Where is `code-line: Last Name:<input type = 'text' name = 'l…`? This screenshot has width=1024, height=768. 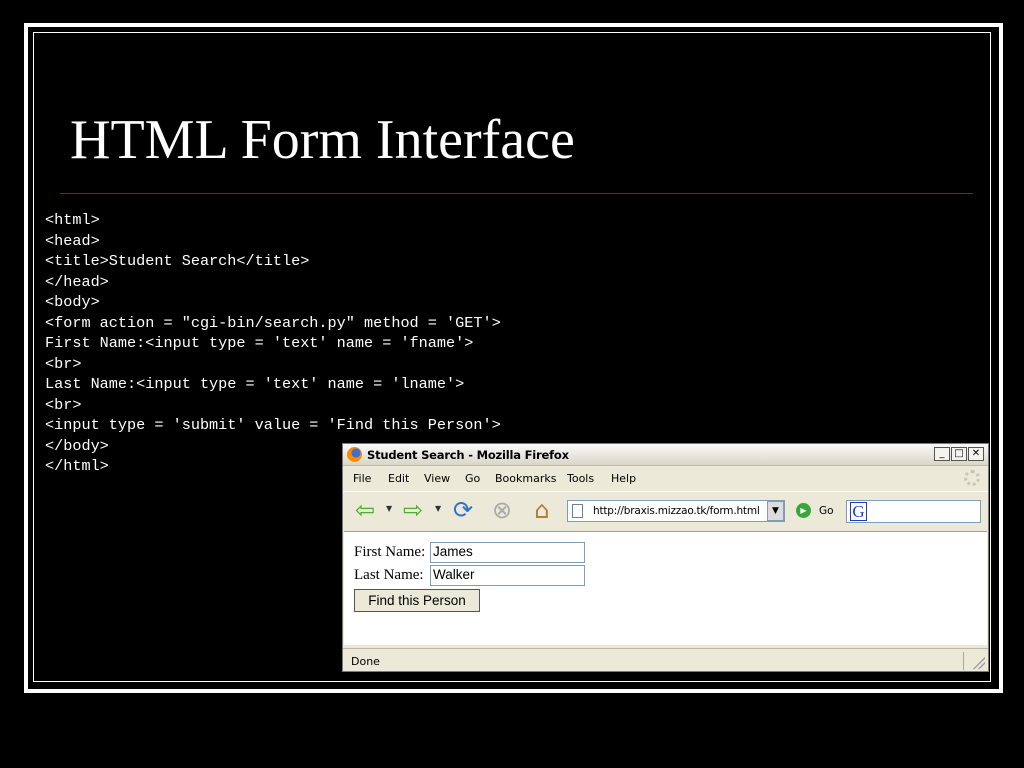 code-line: Last Name:<input type = 'text' name = 'l… is located at coordinates (255, 384).